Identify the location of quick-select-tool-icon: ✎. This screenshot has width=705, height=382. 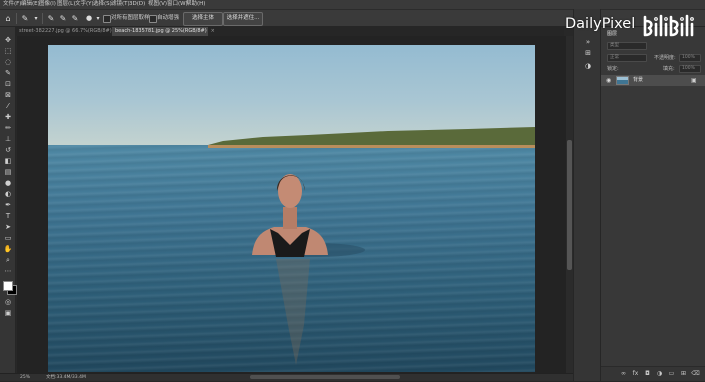
(8, 73).